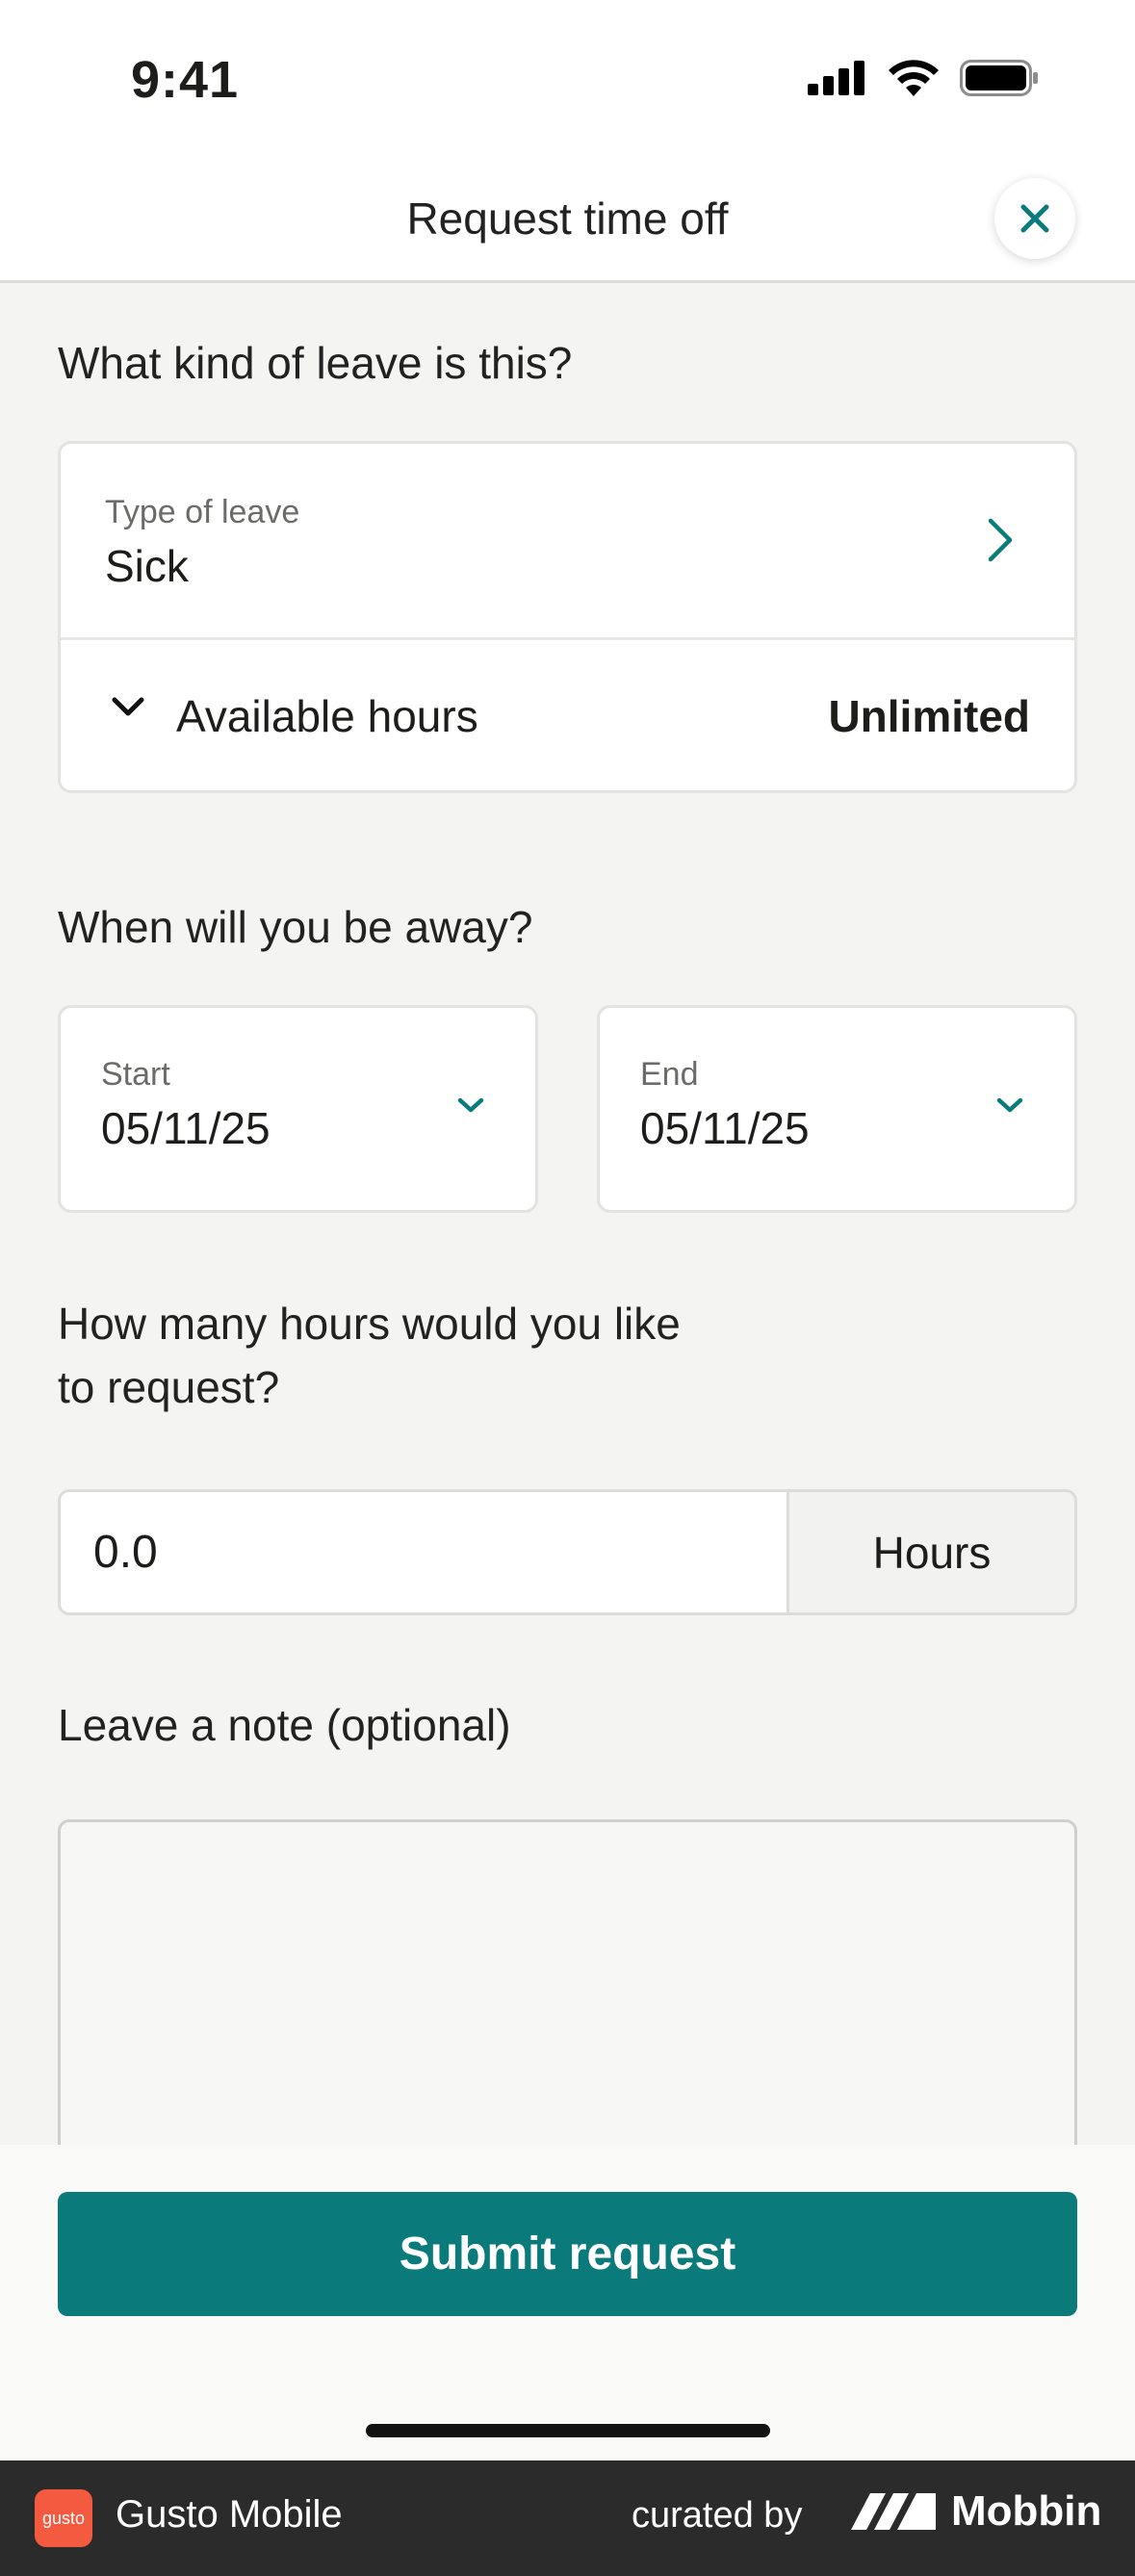  I want to click on bottom-action-bar: Submit request, so click(567, 2302).